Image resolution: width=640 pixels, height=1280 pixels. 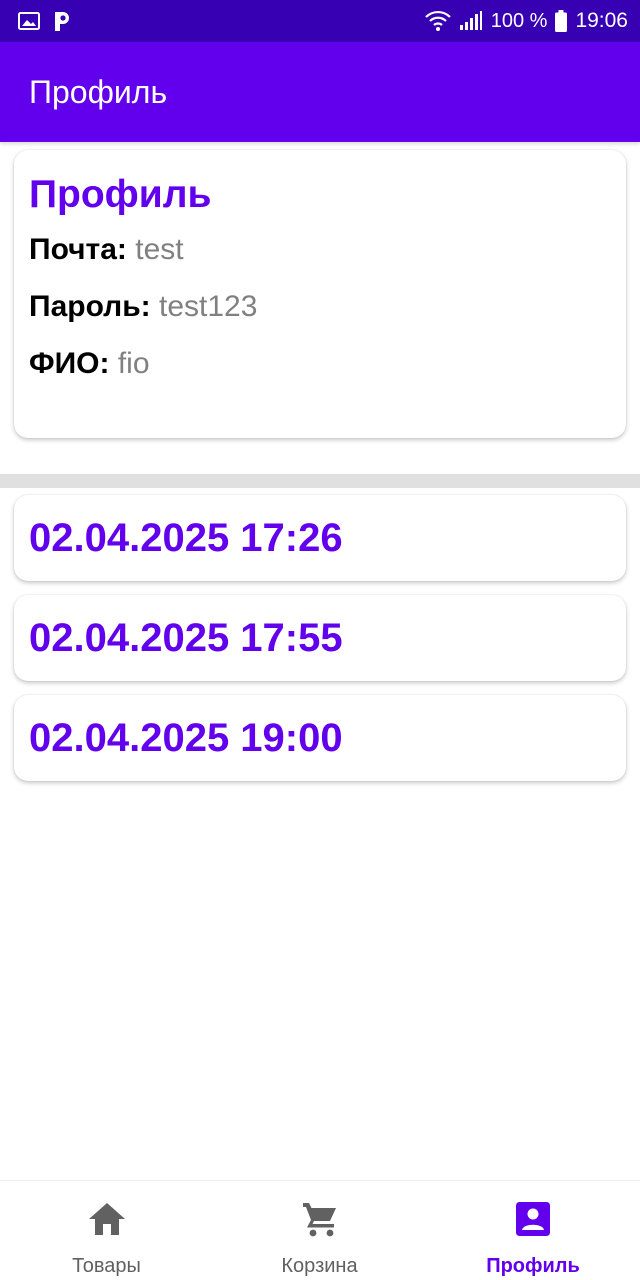 I want to click on order-card: 02.04.2025 17:26, so click(x=320, y=538).